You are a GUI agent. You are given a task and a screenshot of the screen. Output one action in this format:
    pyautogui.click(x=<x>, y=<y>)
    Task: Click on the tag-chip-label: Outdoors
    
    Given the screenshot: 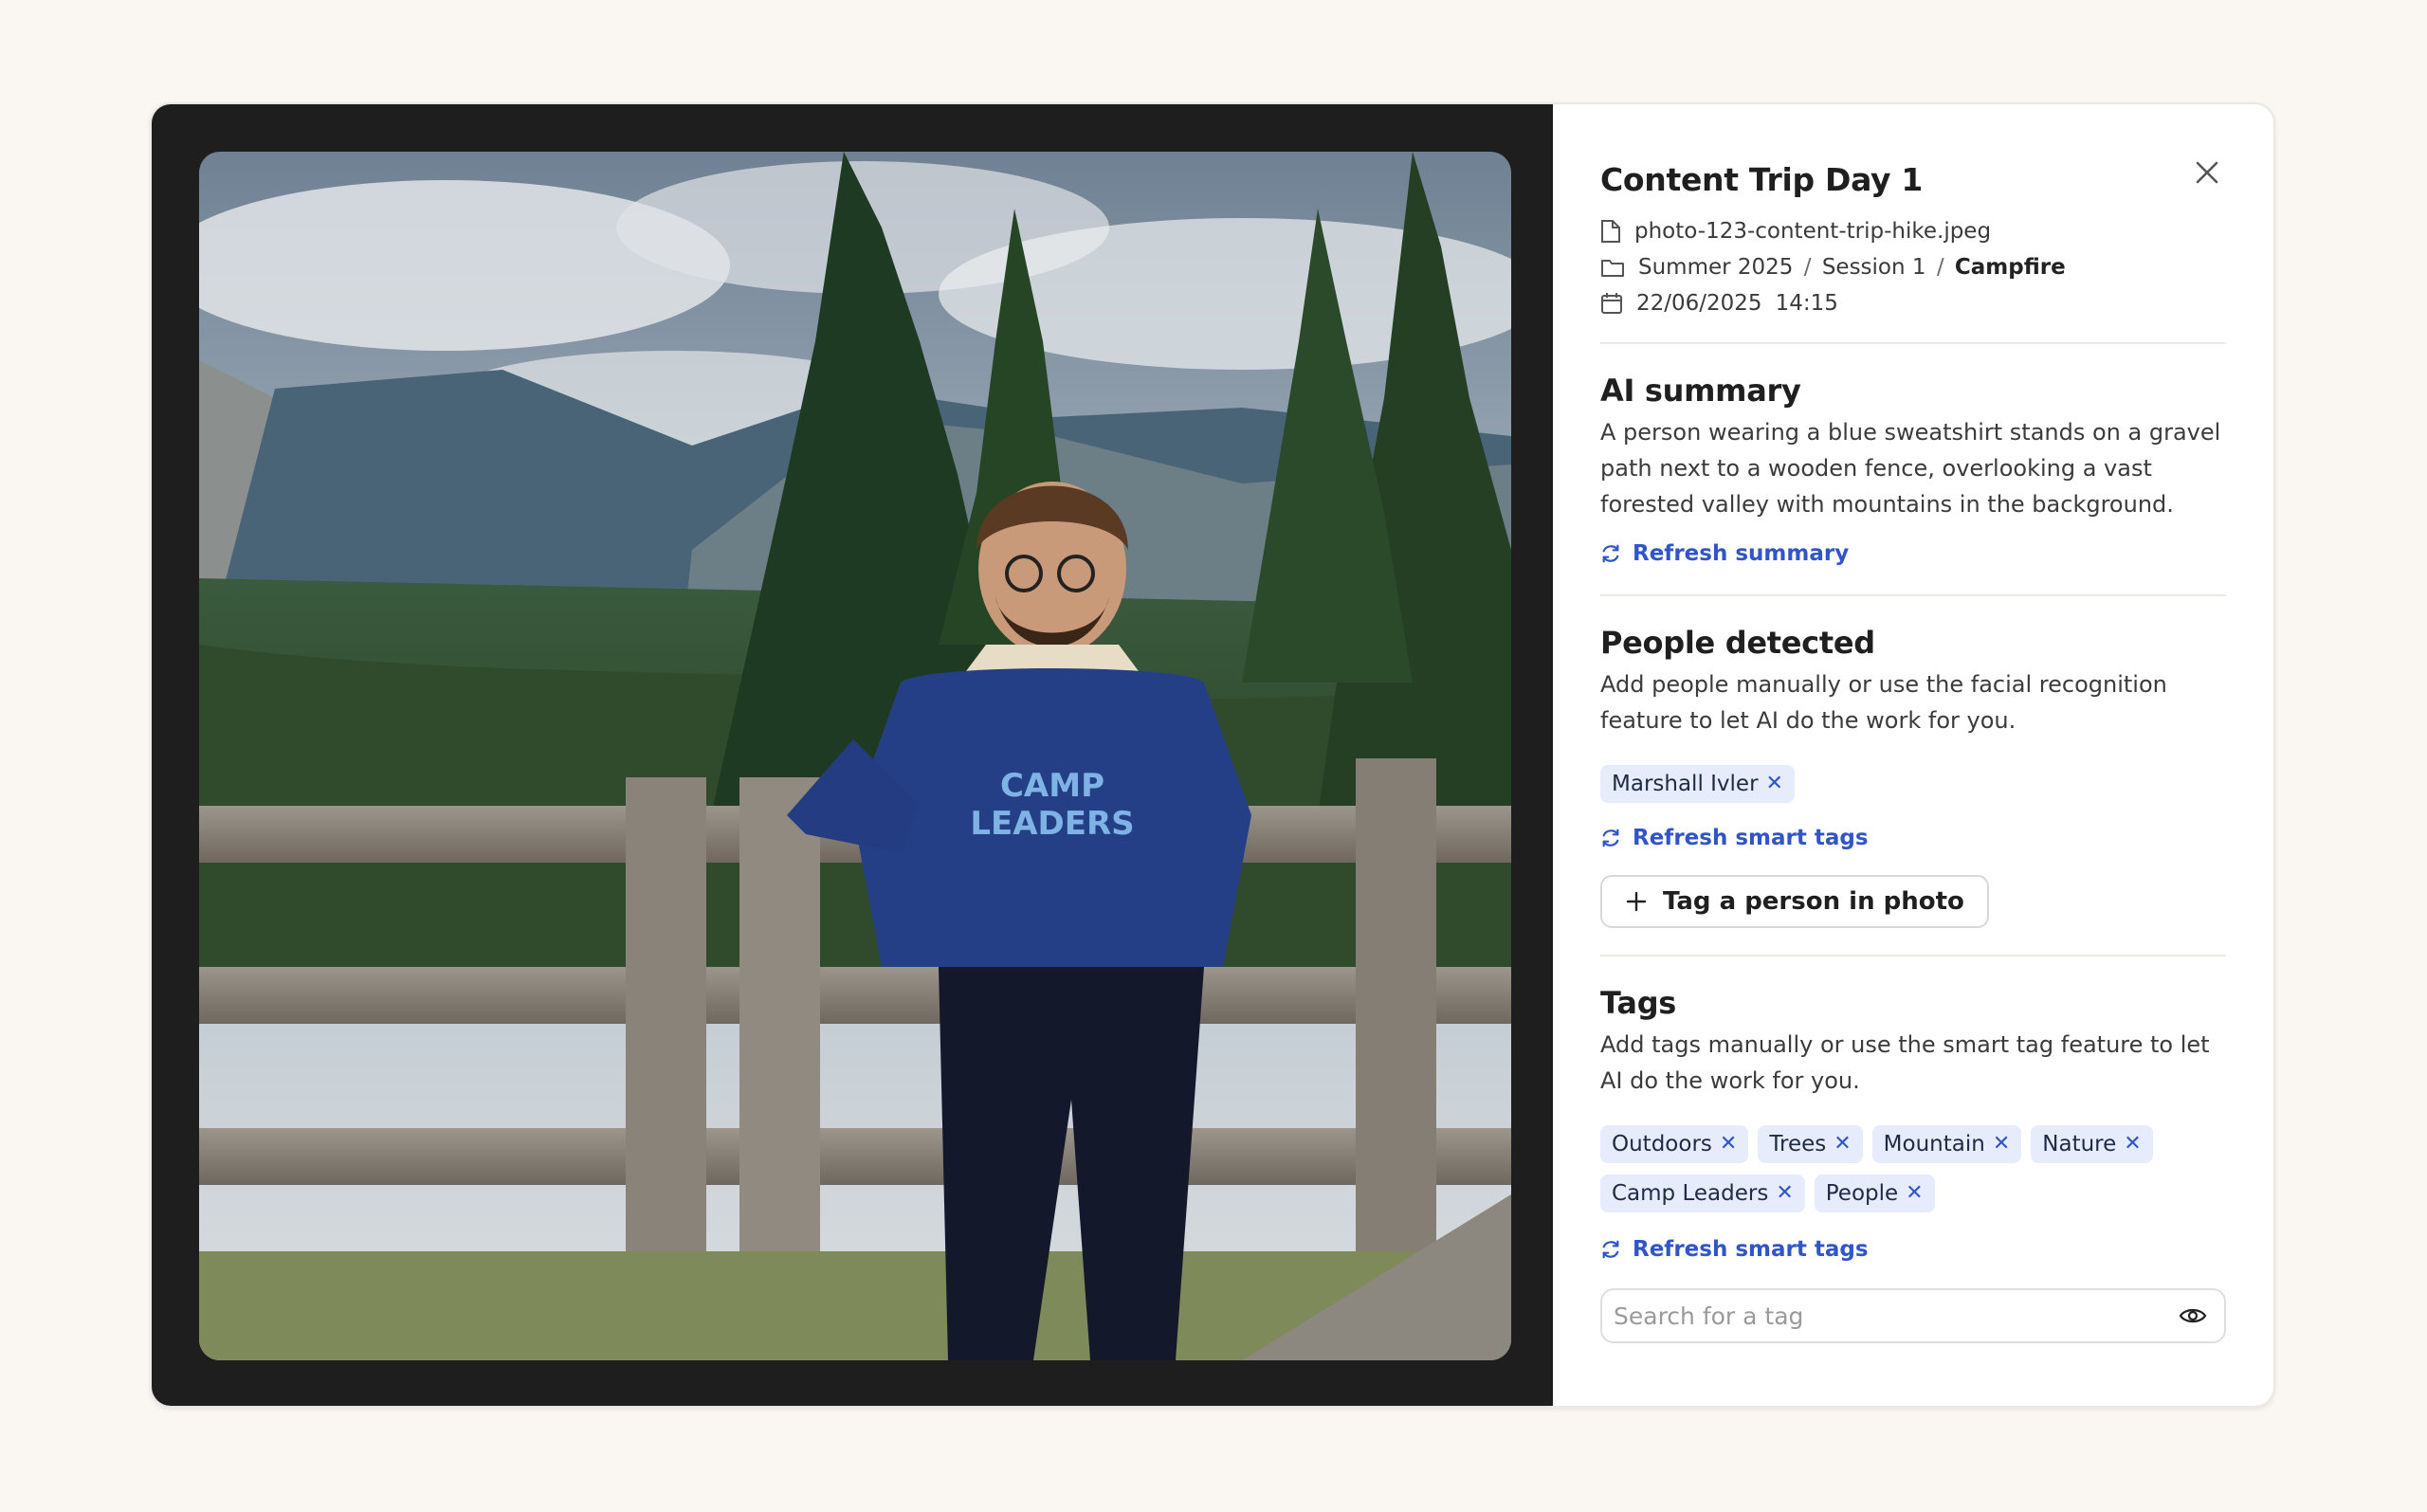 What is the action you would take?
    pyautogui.click(x=1662, y=1144)
    